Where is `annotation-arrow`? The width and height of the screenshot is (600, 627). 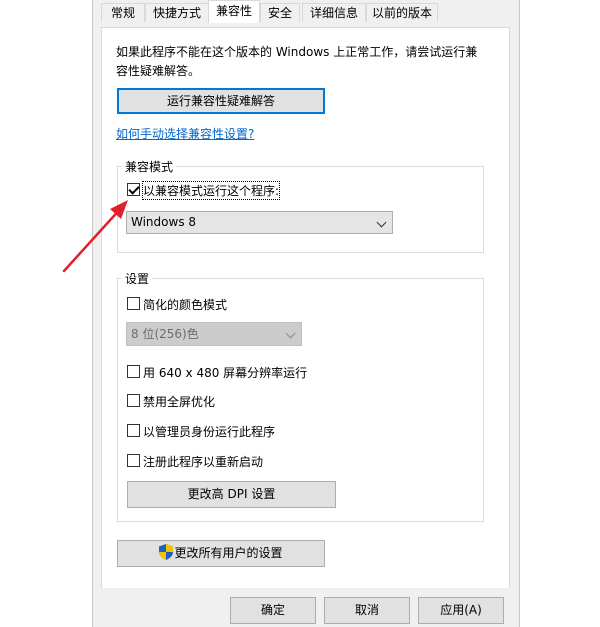
annotation-arrow is located at coordinates (95, 236).